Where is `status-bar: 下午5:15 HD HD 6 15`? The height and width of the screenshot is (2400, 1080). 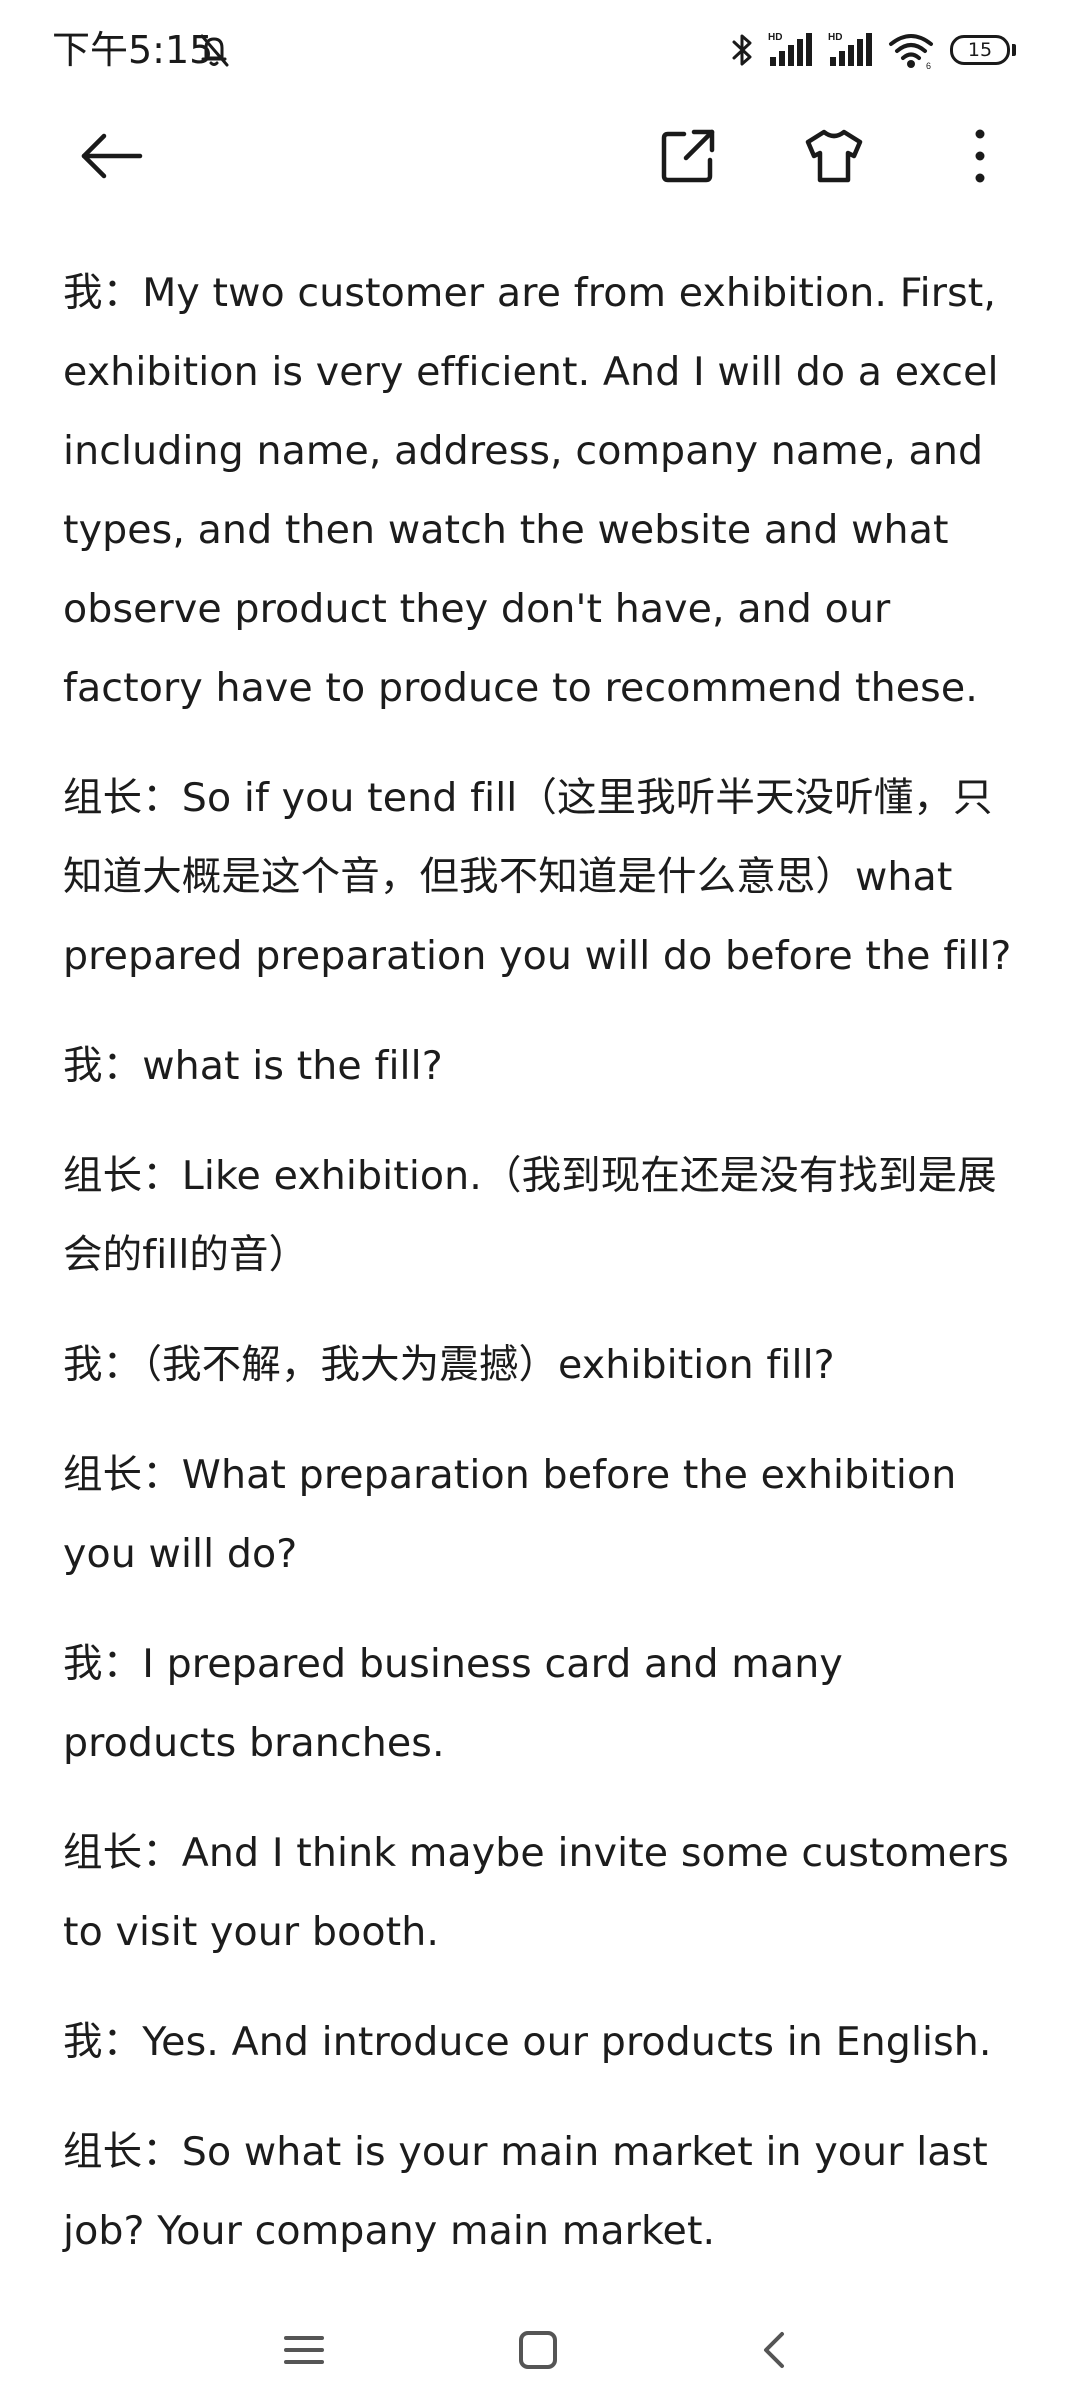
status-bar: 下午5:15 HD HD 6 15 is located at coordinates (540, 50).